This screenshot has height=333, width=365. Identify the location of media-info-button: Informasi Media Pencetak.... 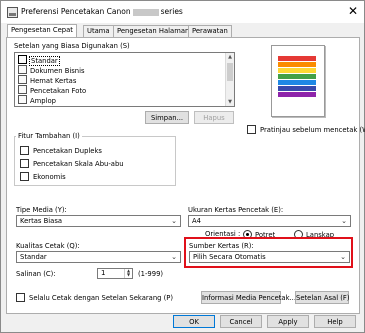
(248, 297).